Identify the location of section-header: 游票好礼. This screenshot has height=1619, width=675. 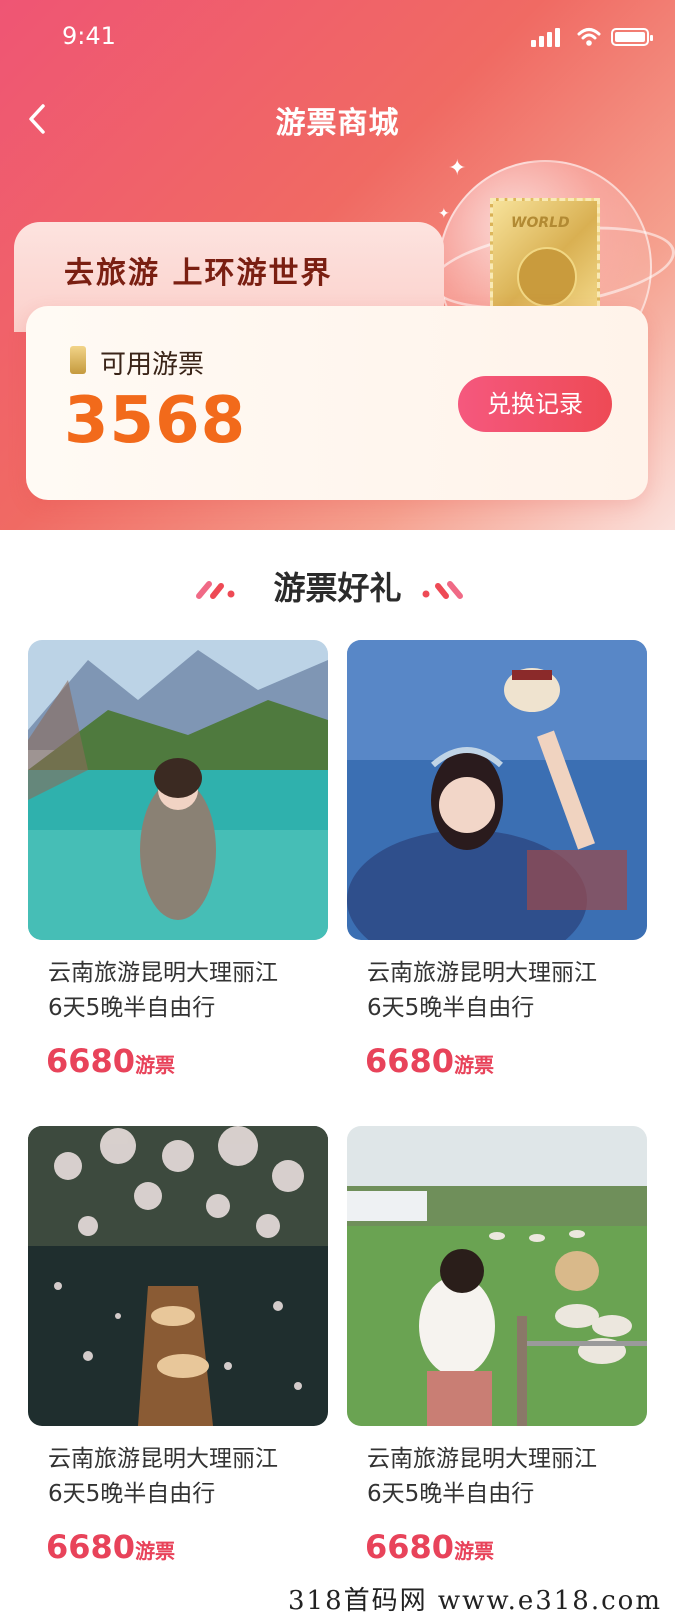
(337, 588).